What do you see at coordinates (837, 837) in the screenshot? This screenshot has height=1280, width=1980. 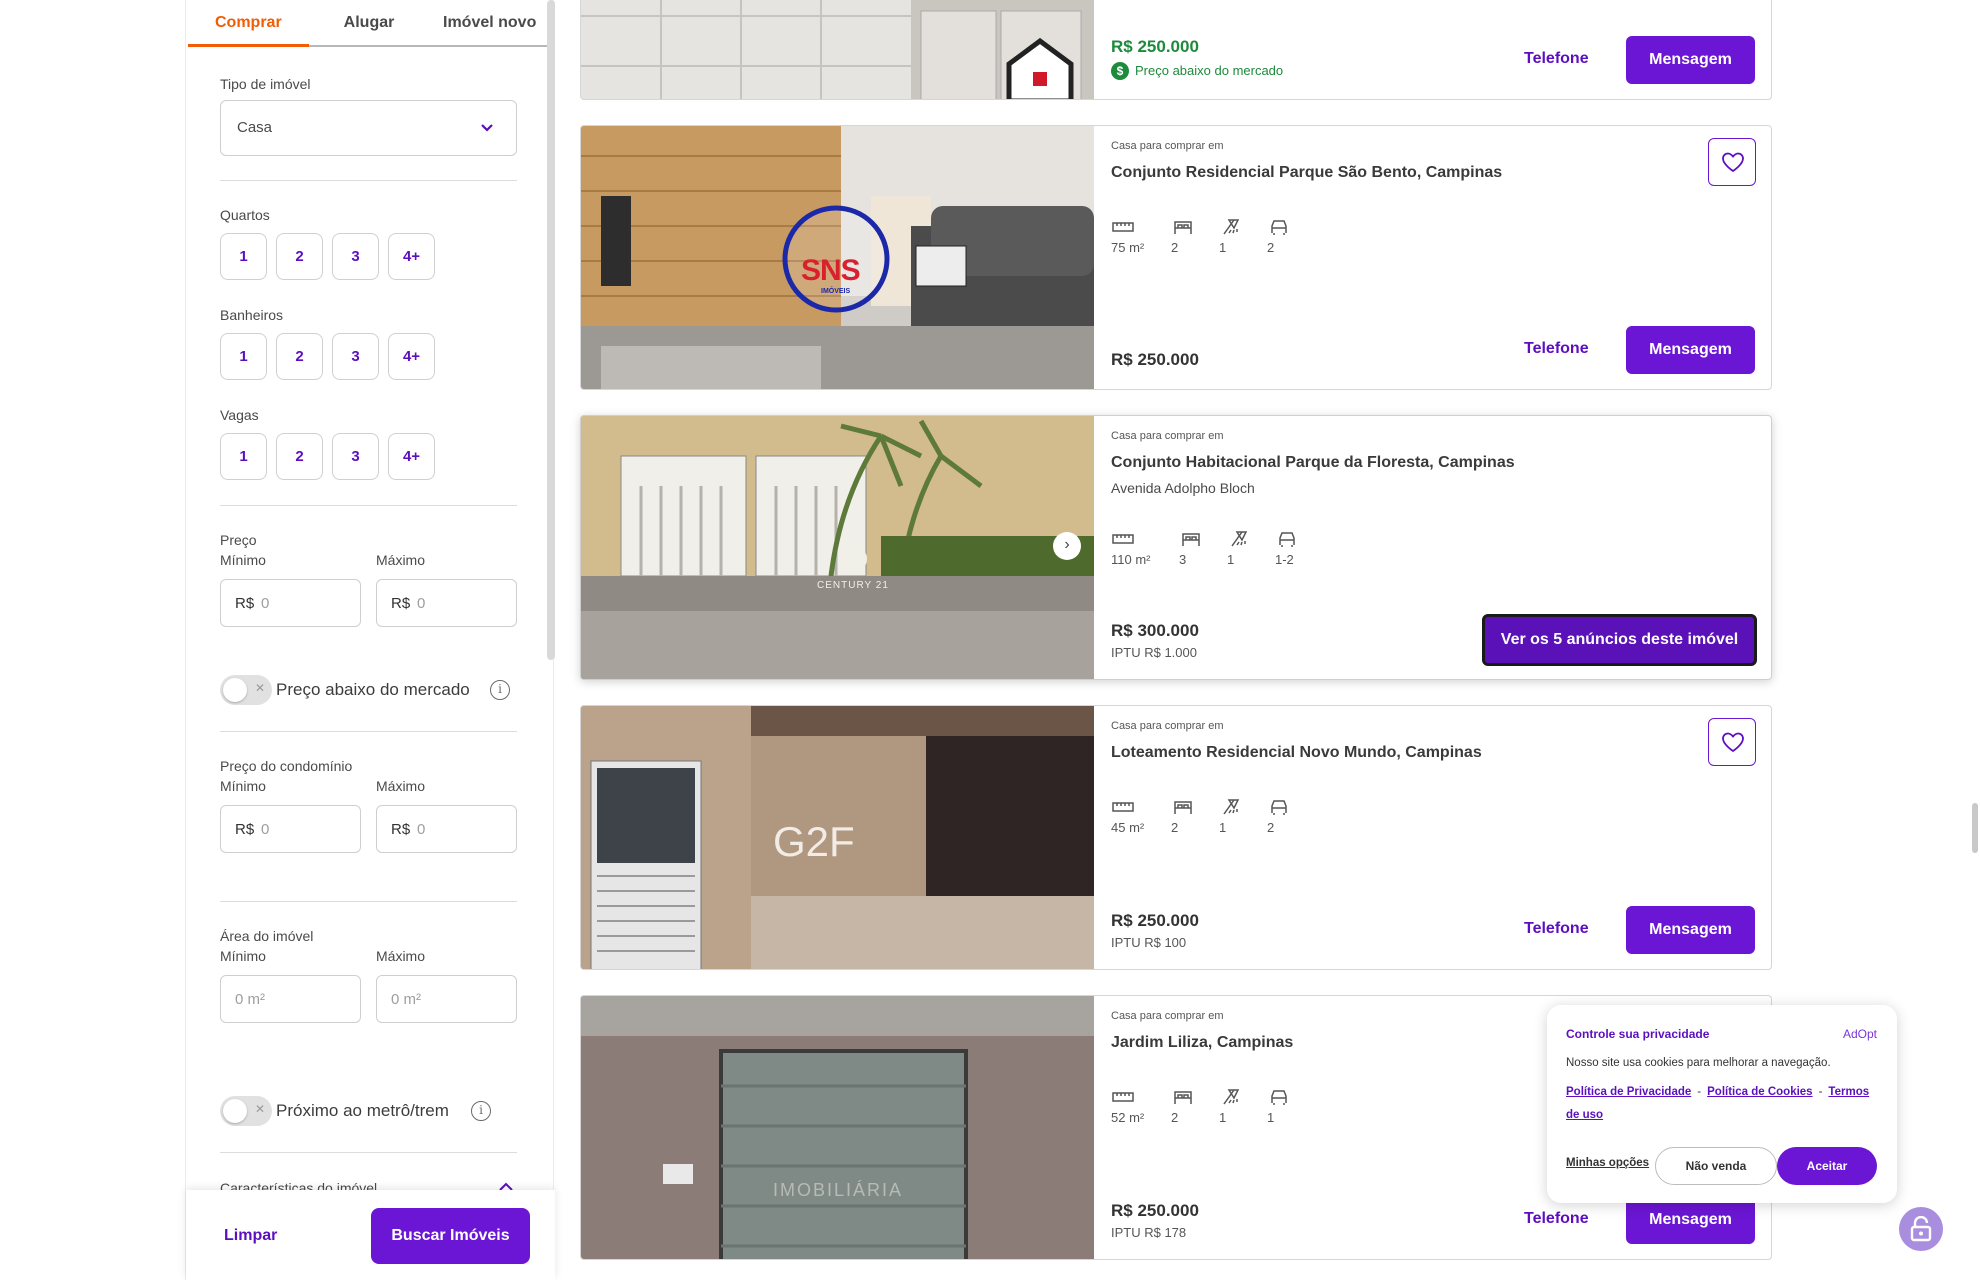 I see `listing-photo: G2F` at bounding box center [837, 837].